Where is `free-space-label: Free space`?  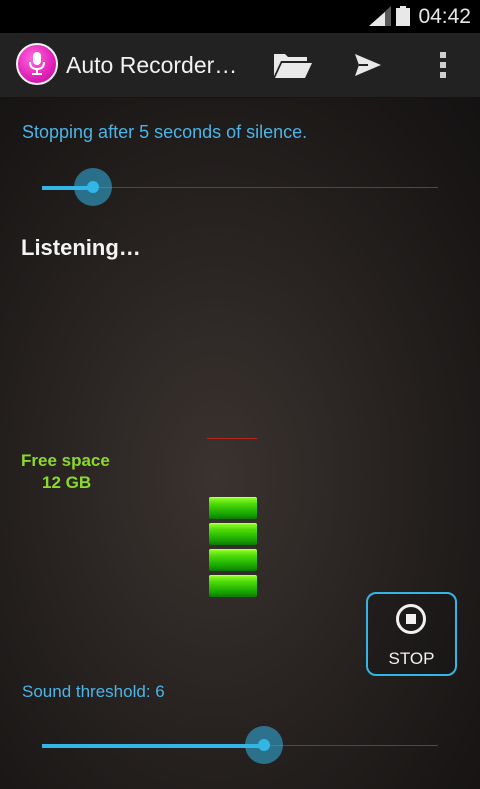 free-space-label: Free space is located at coordinates (65, 460).